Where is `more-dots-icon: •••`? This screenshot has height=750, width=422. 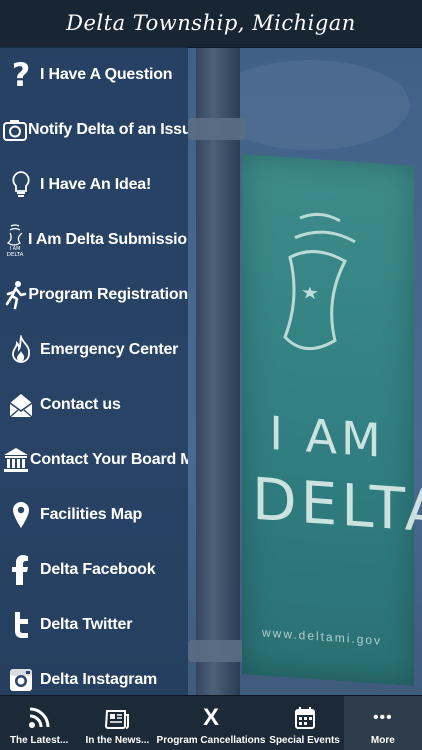
more-dots-icon: ••• is located at coordinates (383, 718).